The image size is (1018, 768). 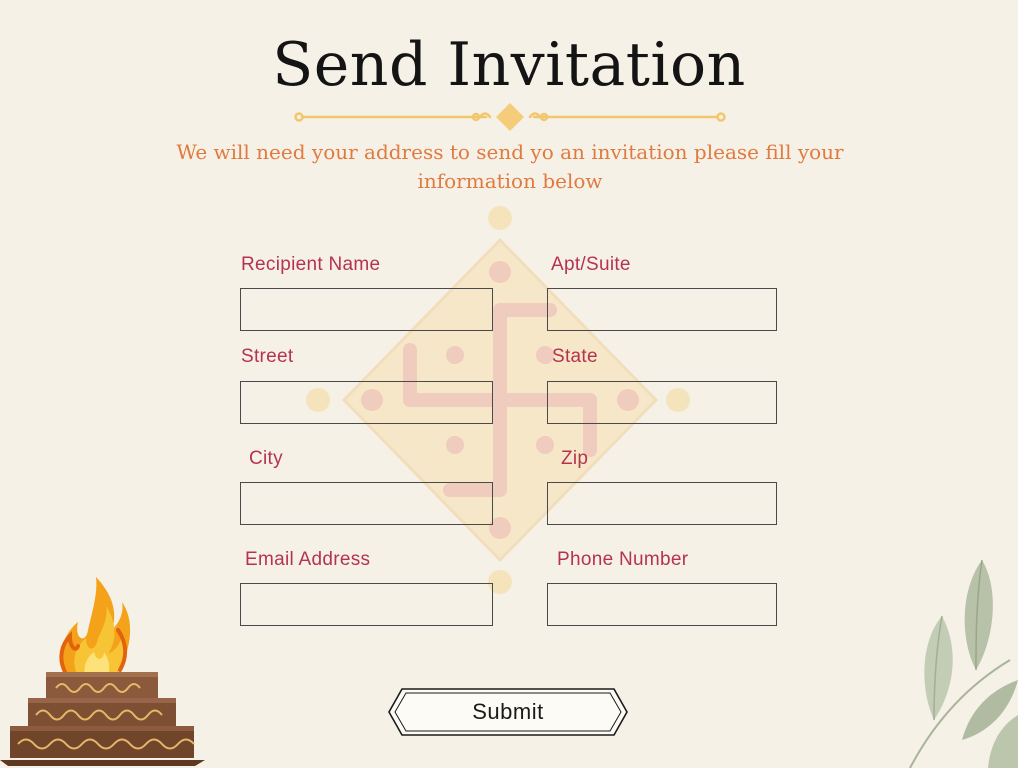 What do you see at coordinates (266, 458) in the screenshot?
I see `city-label: City` at bounding box center [266, 458].